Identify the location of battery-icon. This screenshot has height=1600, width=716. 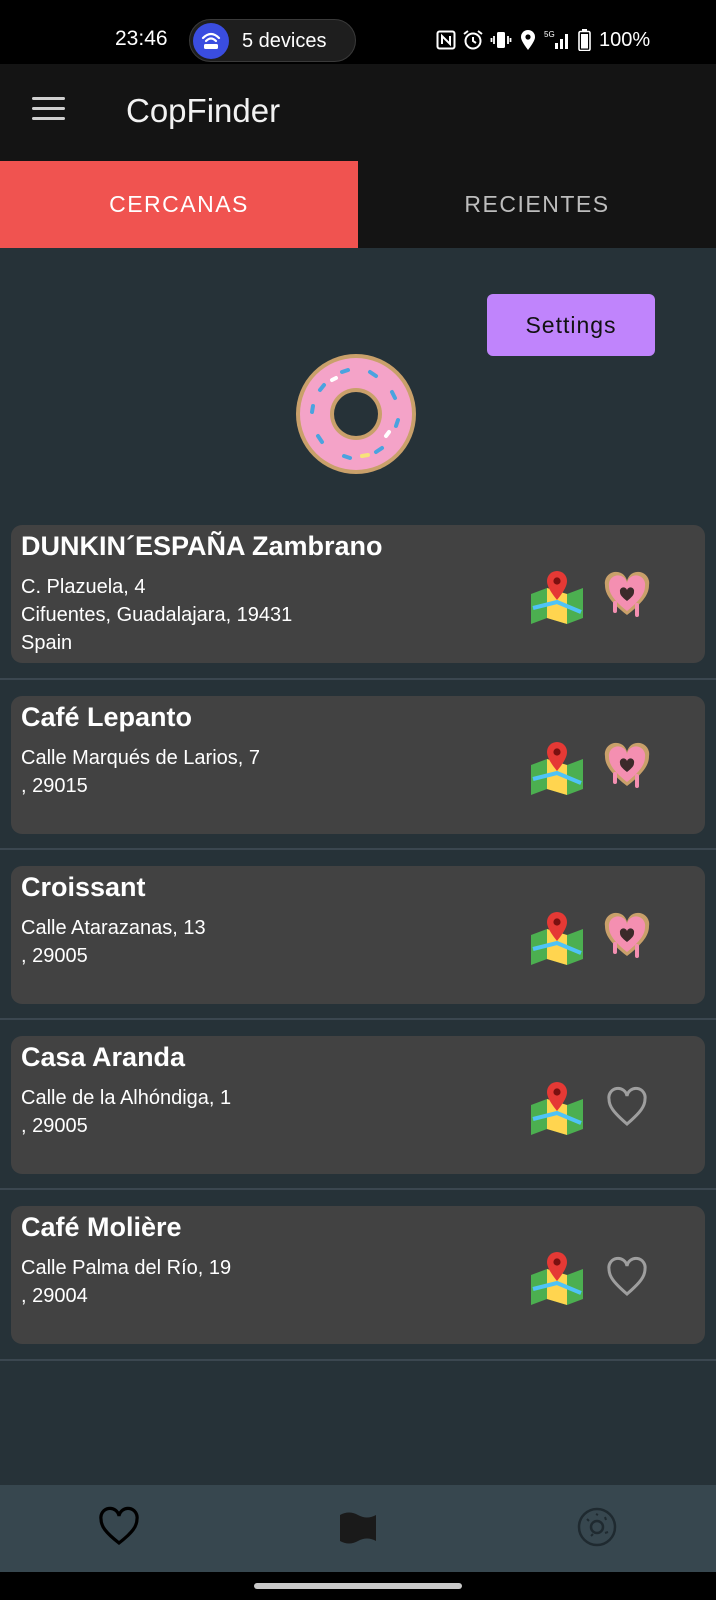
(584, 40).